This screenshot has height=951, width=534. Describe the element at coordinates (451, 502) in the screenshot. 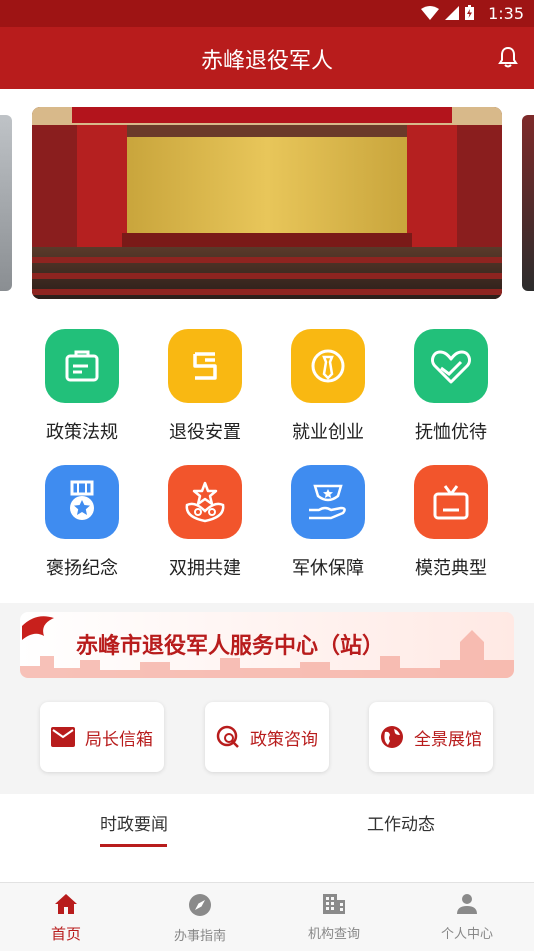

I see `tv-icon` at that location.